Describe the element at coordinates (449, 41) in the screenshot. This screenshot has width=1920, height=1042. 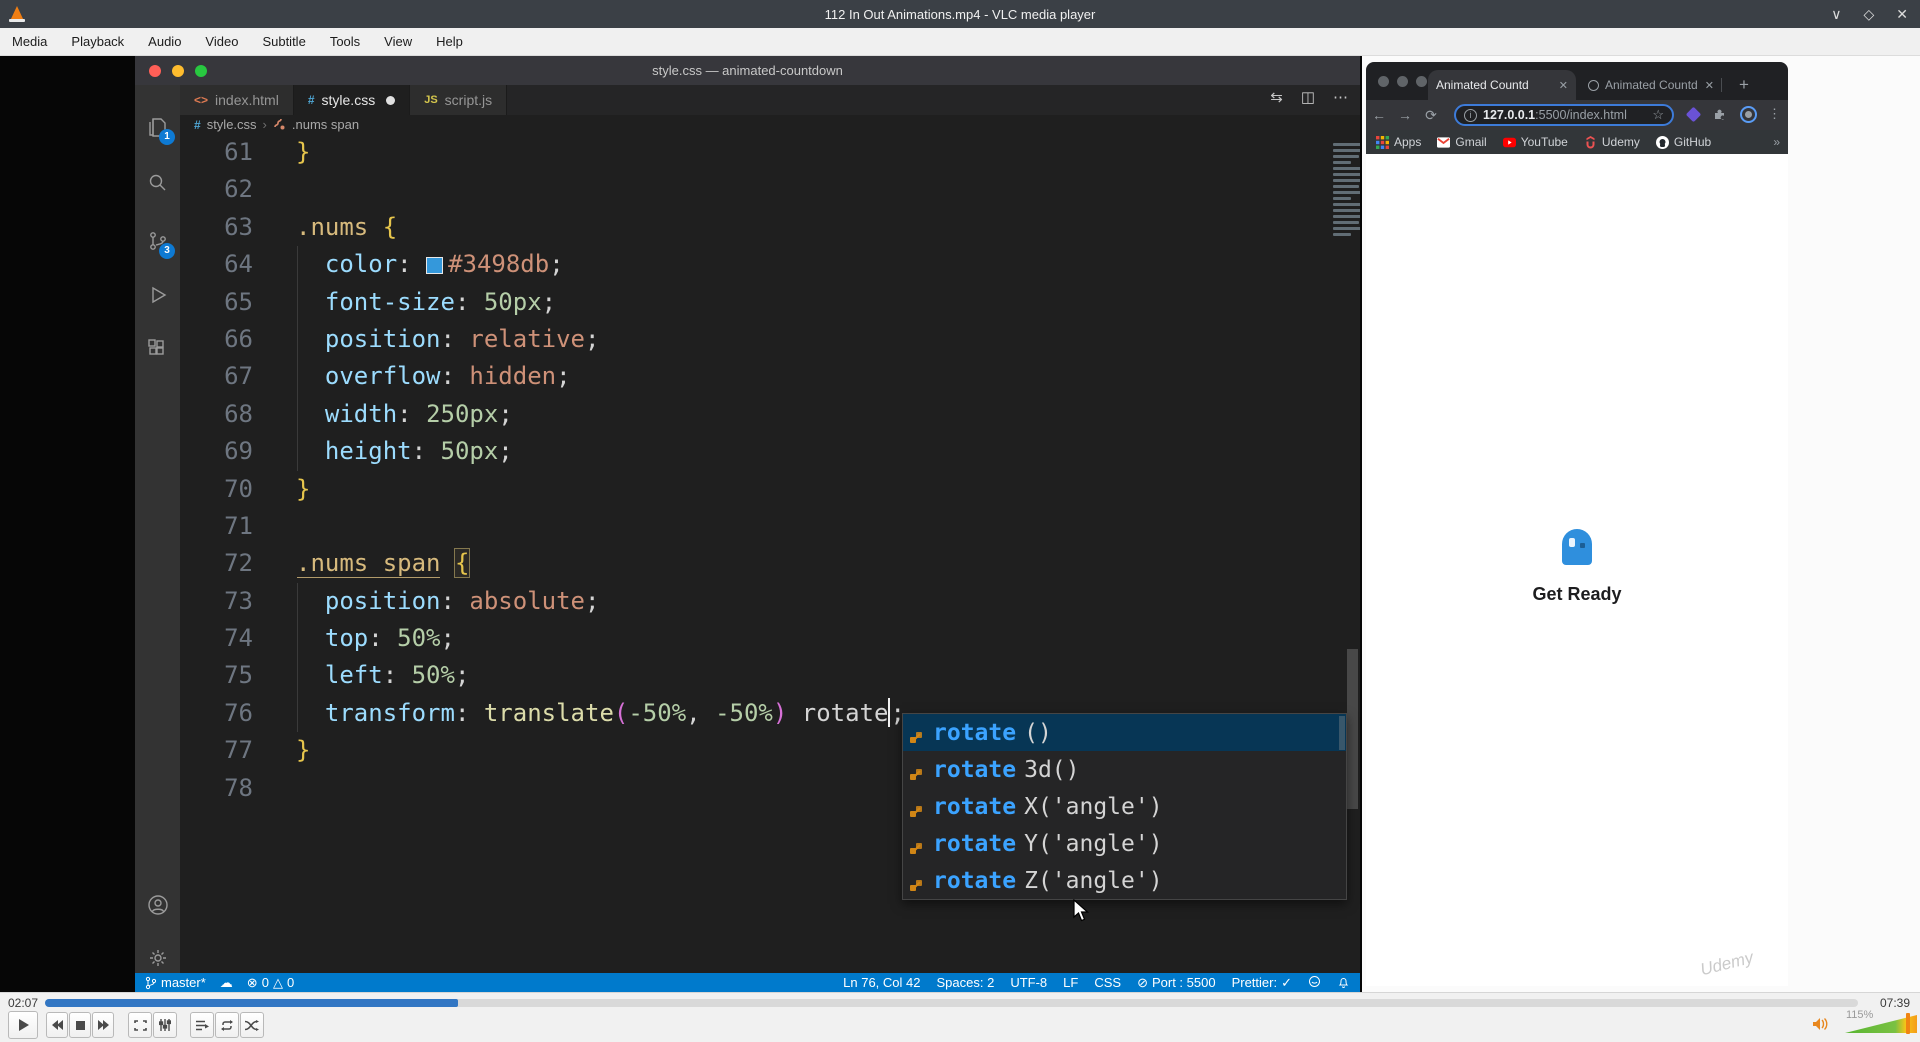
I see `vlc-menu-help: Help` at that location.